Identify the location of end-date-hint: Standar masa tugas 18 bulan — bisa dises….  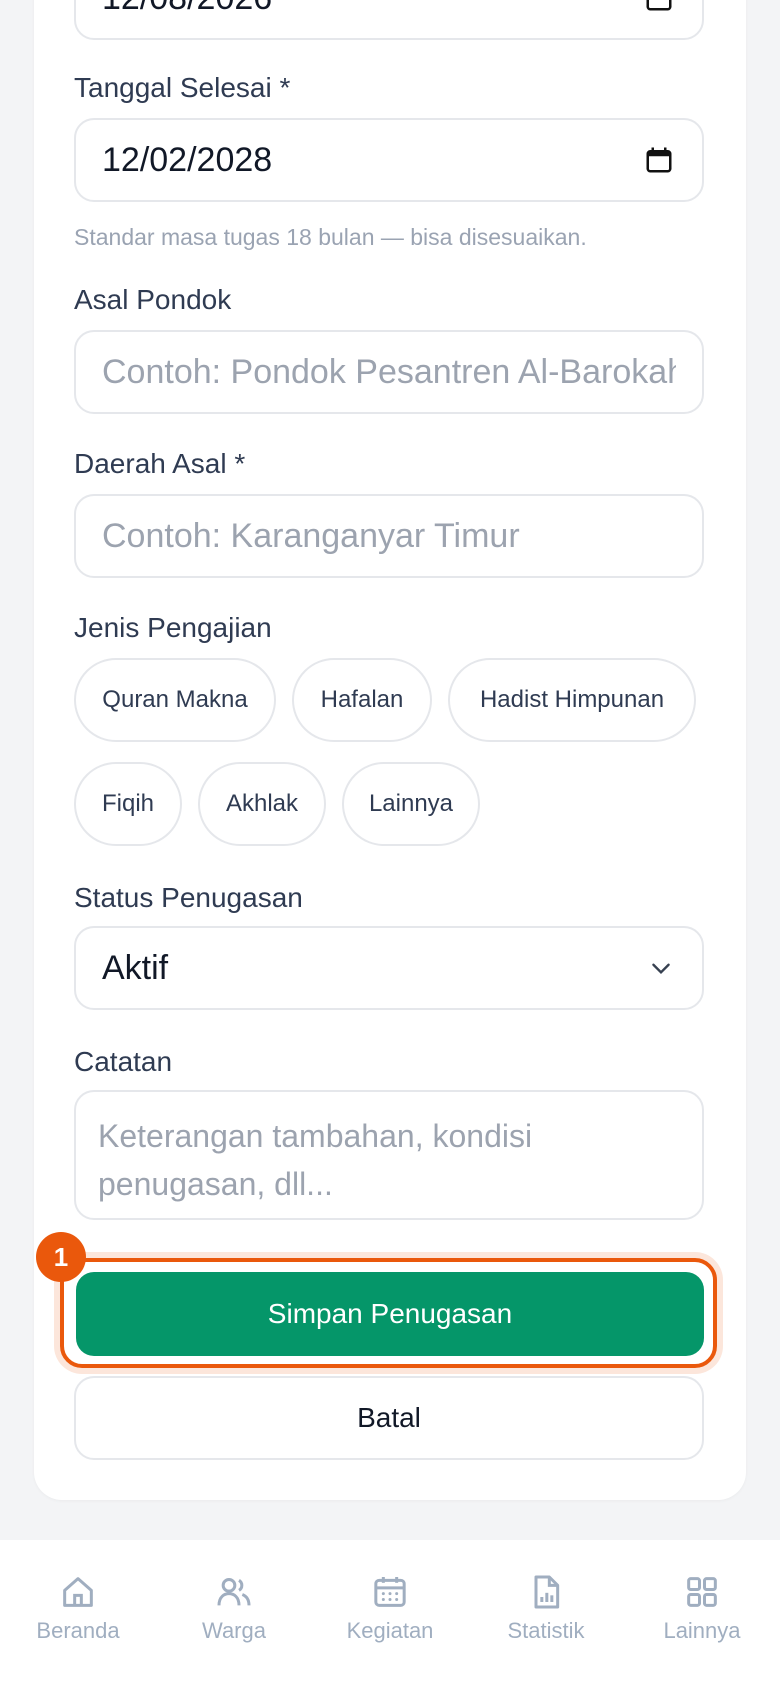
(330, 237).